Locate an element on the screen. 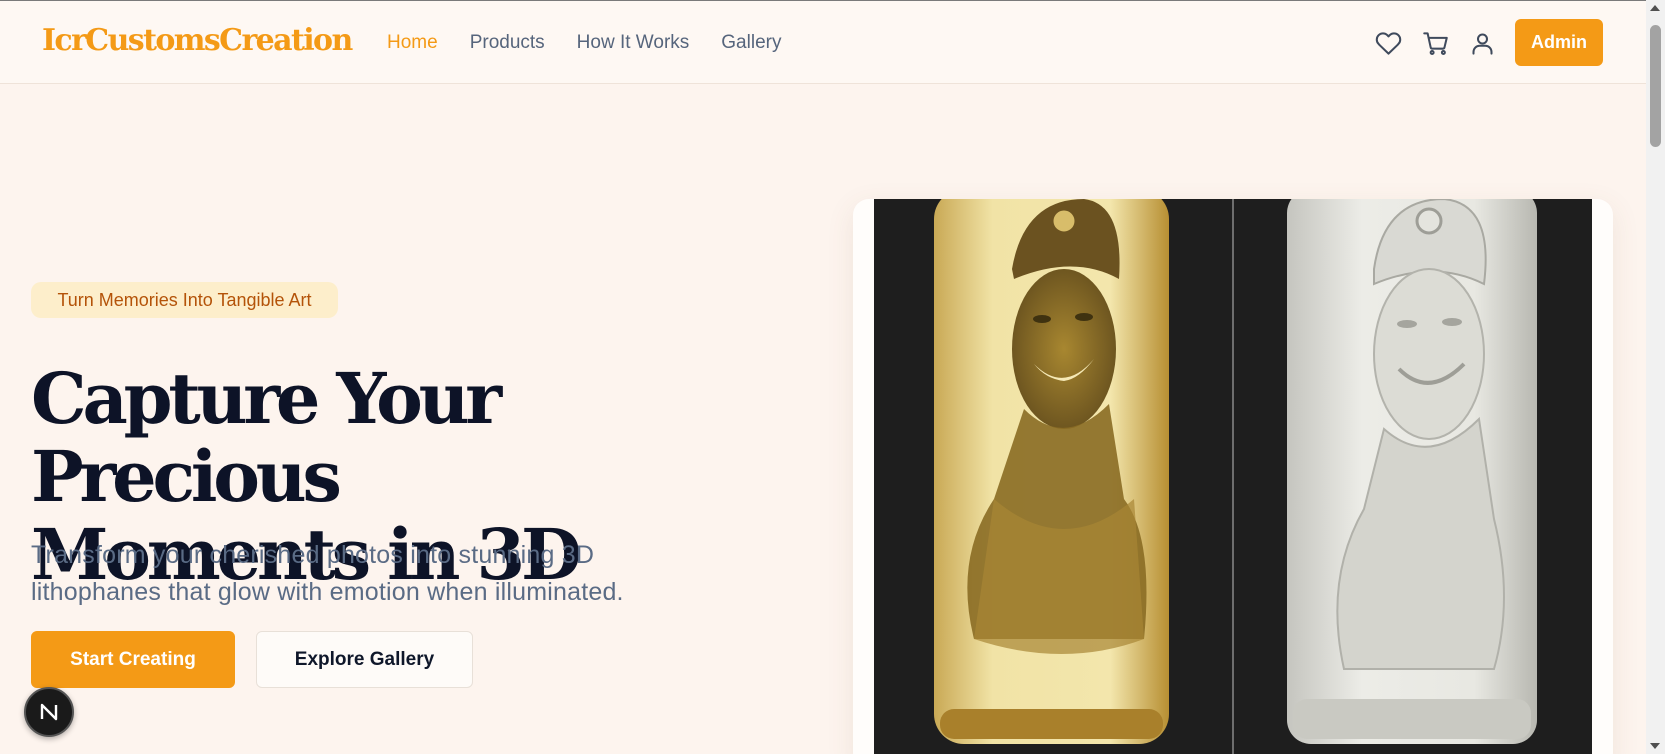  photo-divider is located at coordinates (1233, 476).